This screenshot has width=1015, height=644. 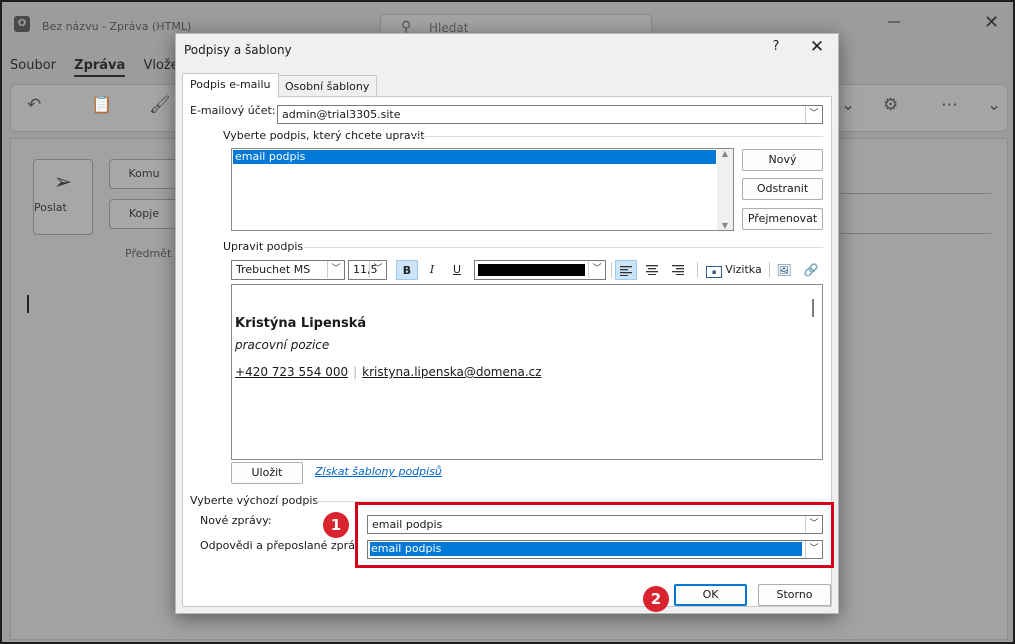 What do you see at coordinates (100, 67) in the screenshot?
I see `tab-message: Zpráva` at bounding box center [100, 67].